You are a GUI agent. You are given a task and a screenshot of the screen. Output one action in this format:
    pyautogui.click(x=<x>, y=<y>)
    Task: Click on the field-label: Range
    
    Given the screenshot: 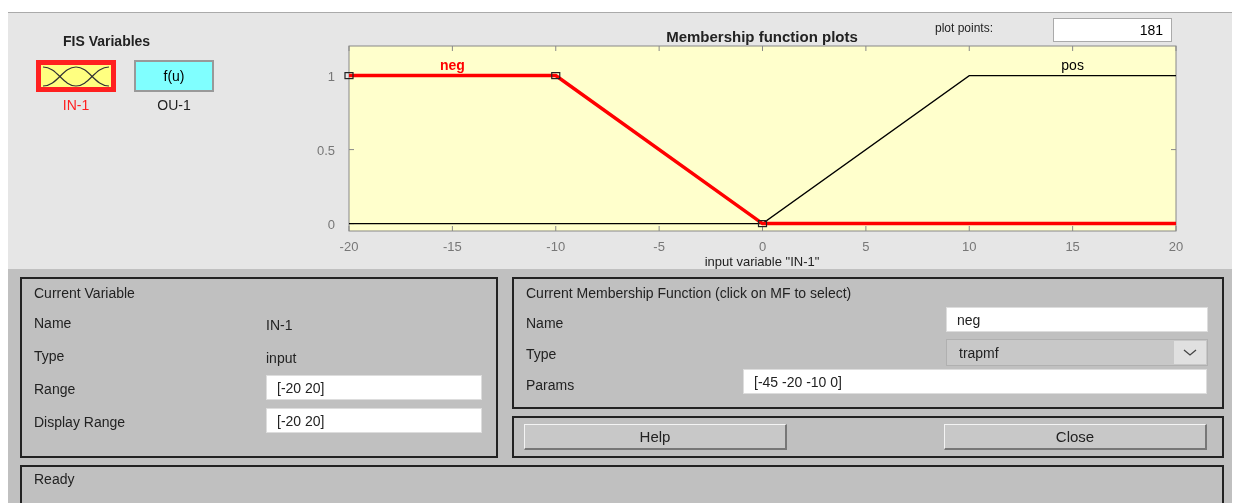 What is the action you would take?
    pyautogui.click(x=55, y=389)
    